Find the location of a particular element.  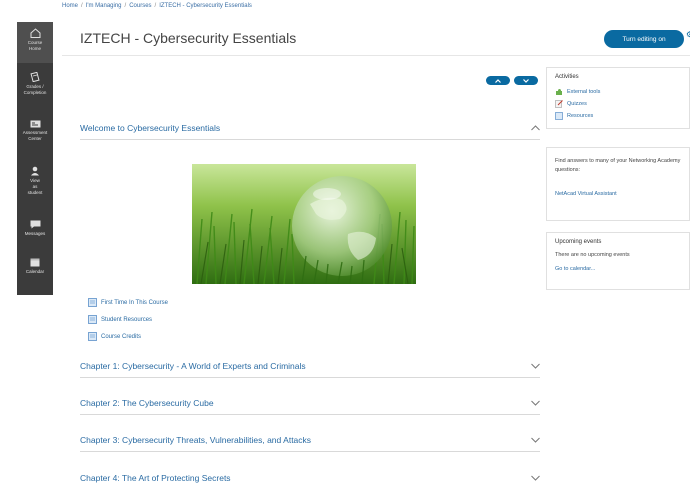

no-events-text: There are no upcoming events is located at coordinates (592, 255).